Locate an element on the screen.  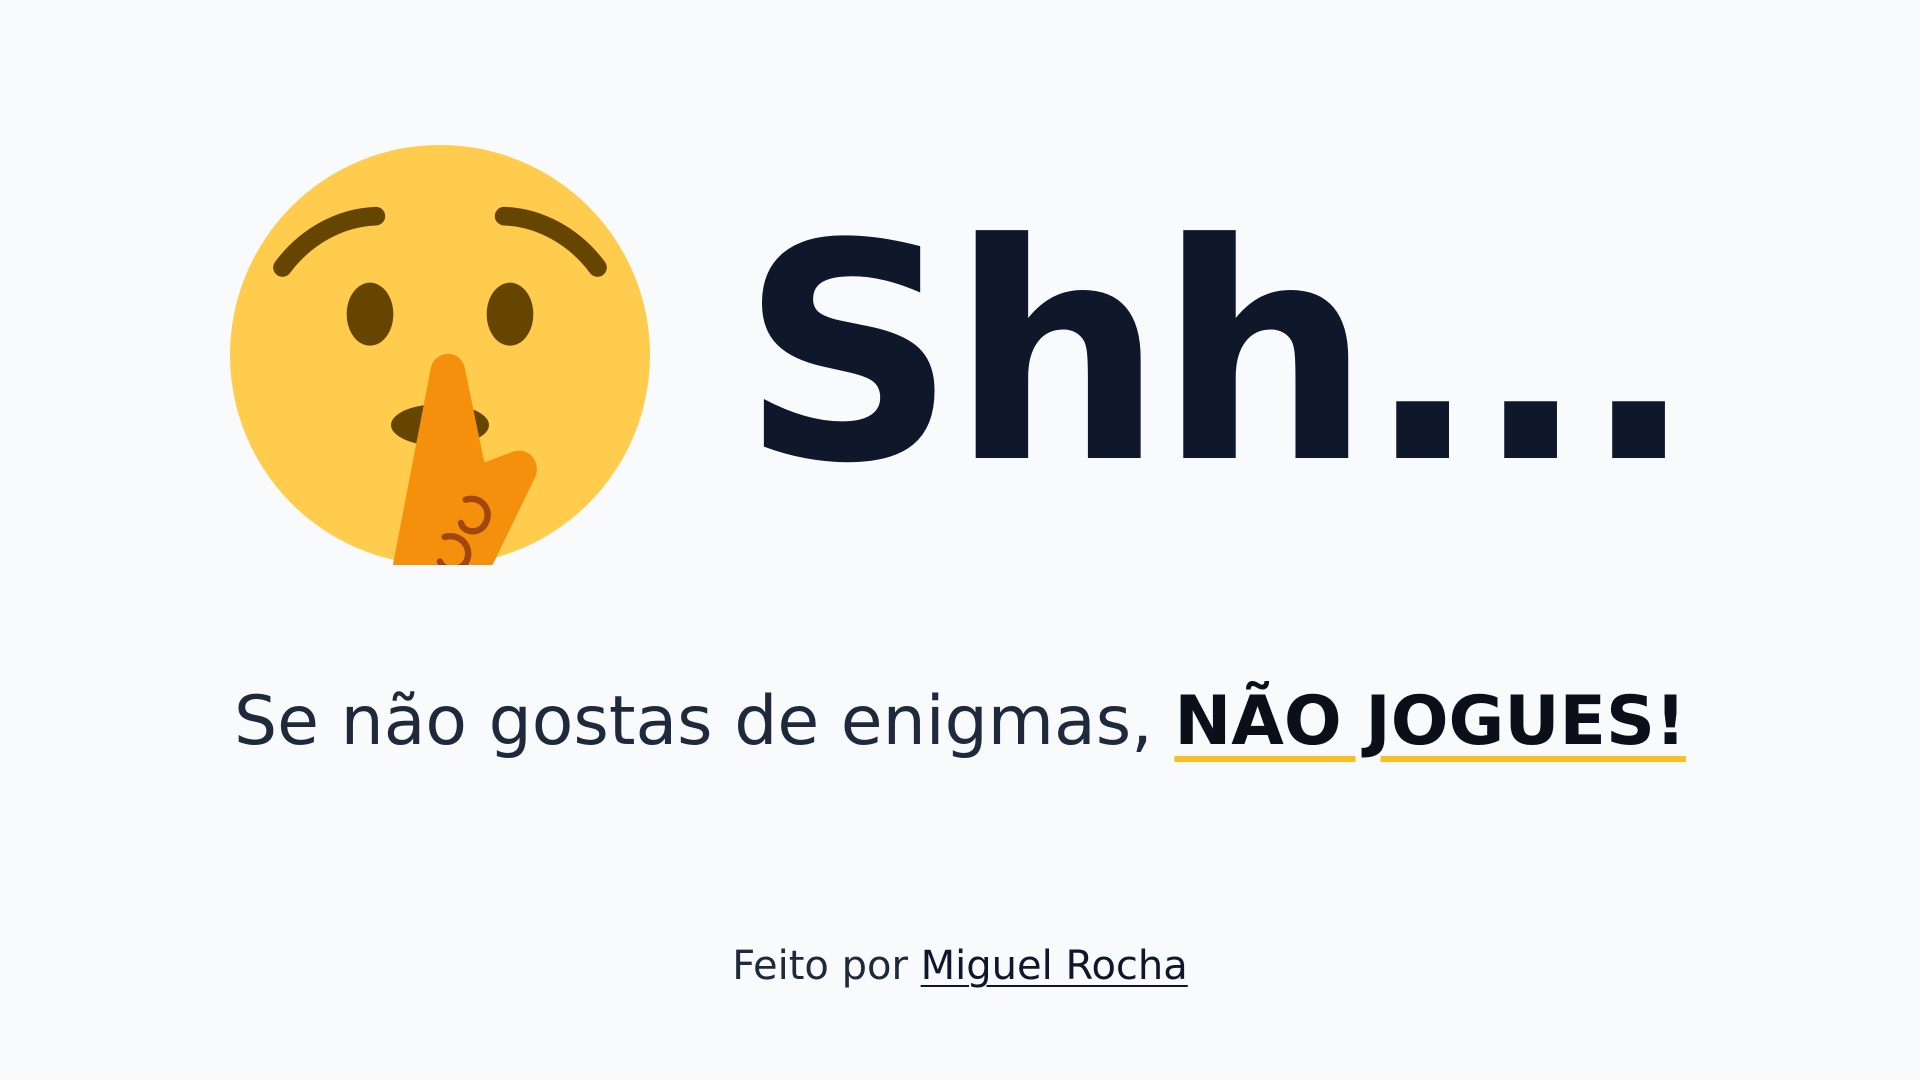
subtitle: Se não gostas de enigmas, NÃO JOGUES! is located at coordinates (960, 721).